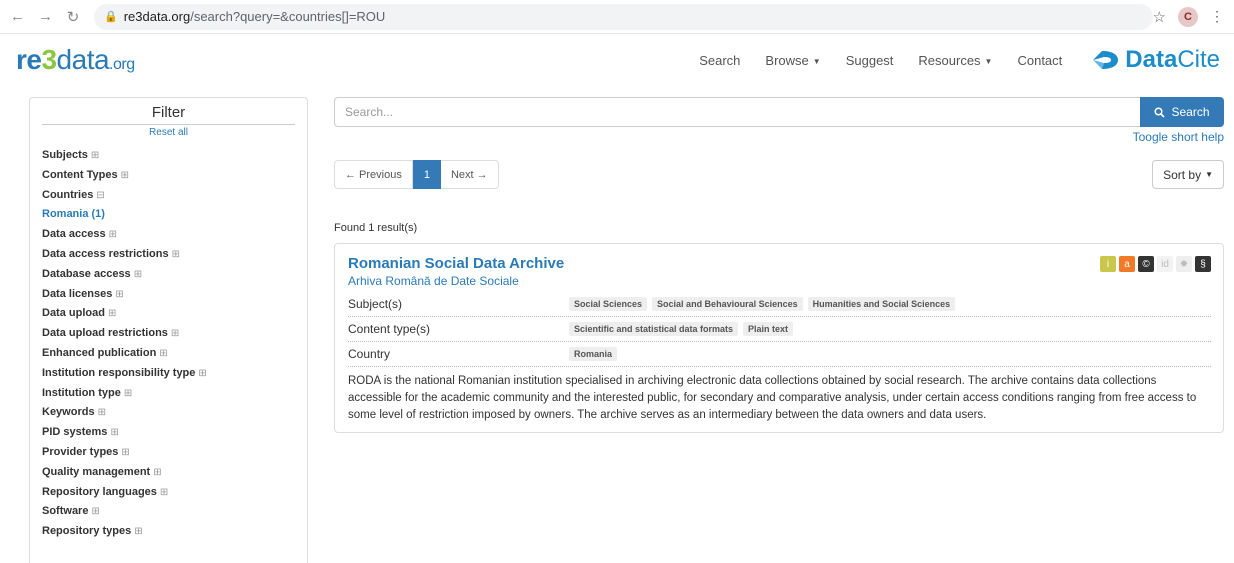  Describe the element at coordinates (1188, 174) in the screenshot. I see `sort-by-dropdown: Sort by ▼` at that location.